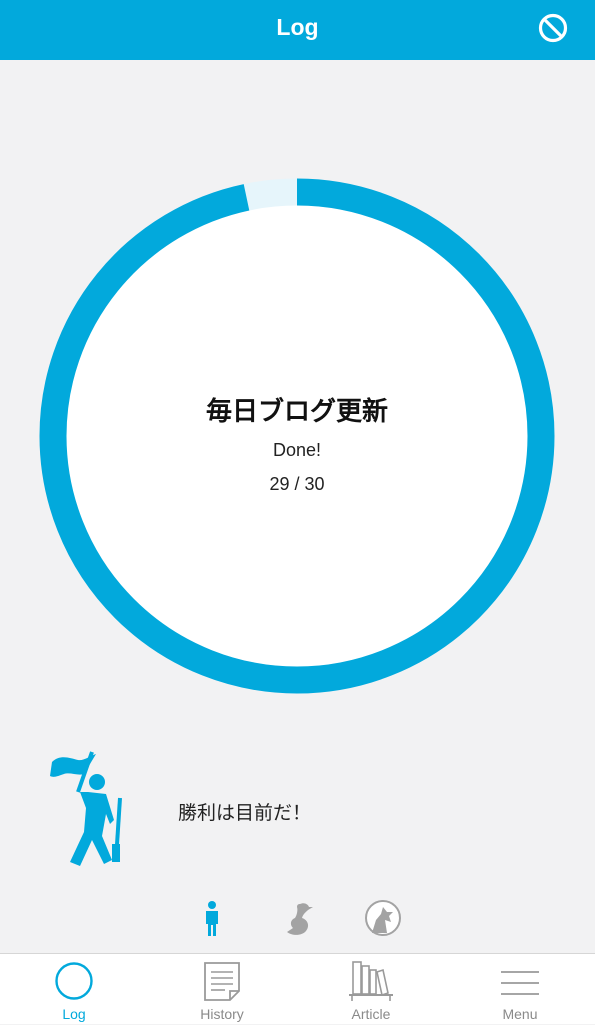 This screenshot has height=1025, width=595. What do you see at coordinates (520, 1014) in the screenshot?
I see `tab-menu-label: Menu` at bounding box center [520, 1014].